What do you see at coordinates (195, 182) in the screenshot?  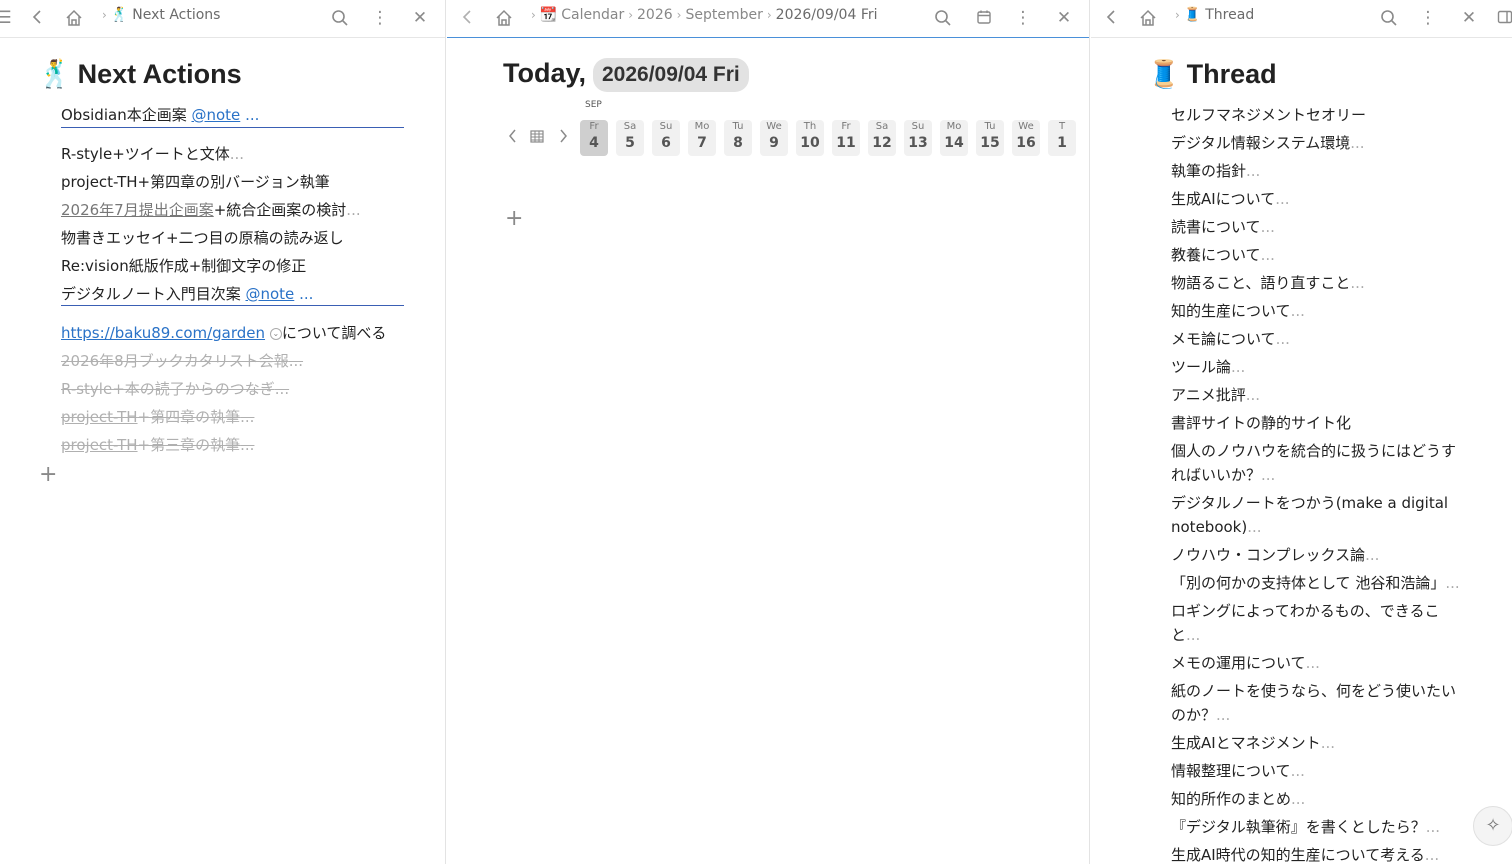 I see `list-item: project-TH+第四章の別バージョン執筆` at bounding box center [195, 182].